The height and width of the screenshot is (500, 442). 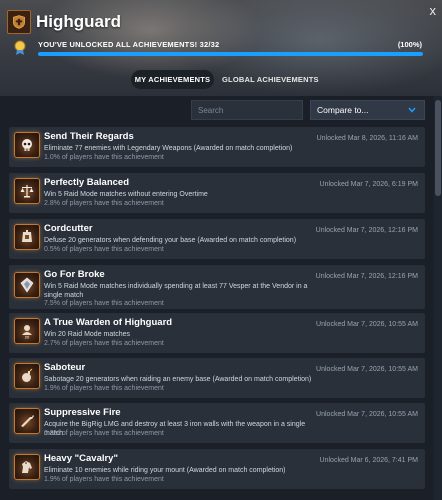 What do you see at coordinates (82, 412) in the screenshot?
I see `achievement-title: Suppressive Fire` at bounding box center [82, 412].